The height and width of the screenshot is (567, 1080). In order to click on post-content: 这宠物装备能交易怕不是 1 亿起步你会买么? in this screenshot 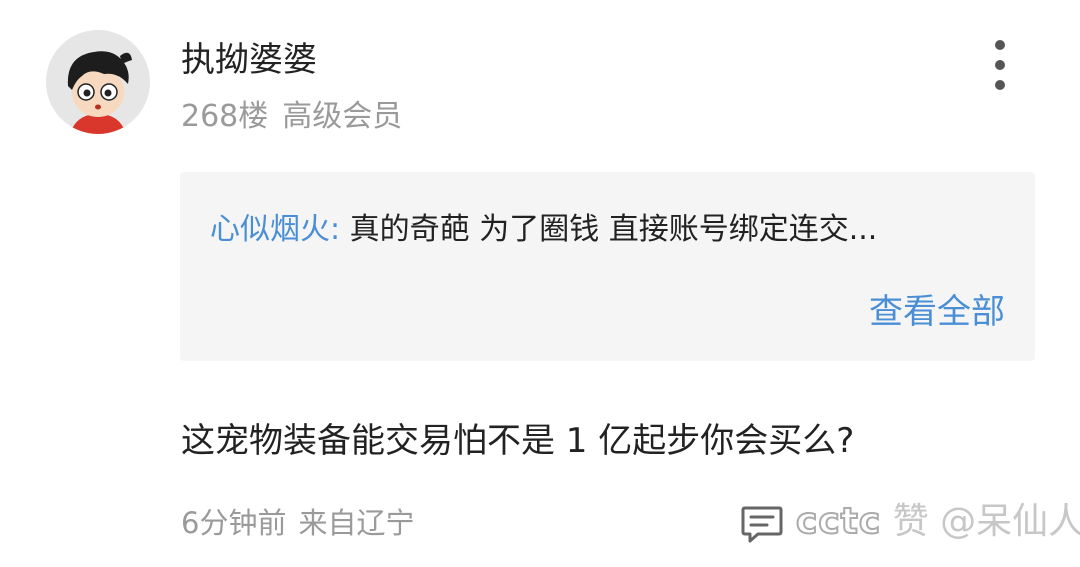, I will do `click(518, 441)`.